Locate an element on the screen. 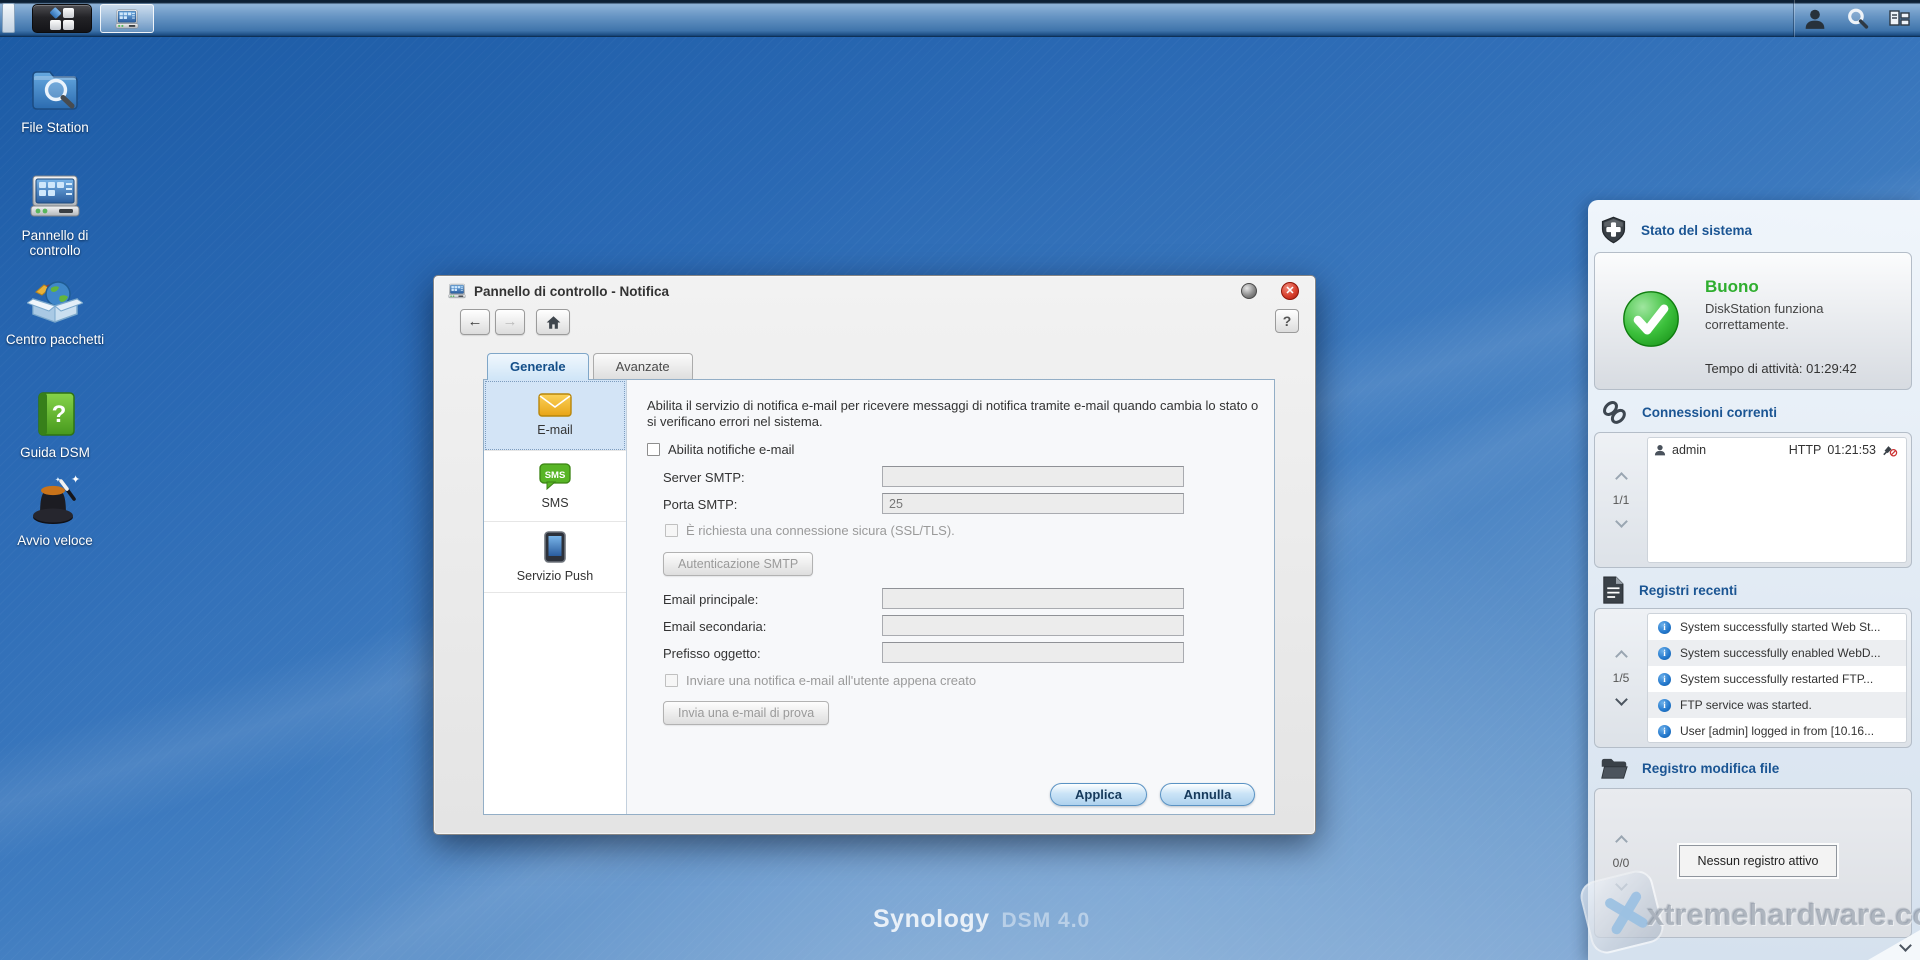 The height and width of the screenshot is (960, 1920). cancel-button: Annulla is located at coordinates (1207, 794).